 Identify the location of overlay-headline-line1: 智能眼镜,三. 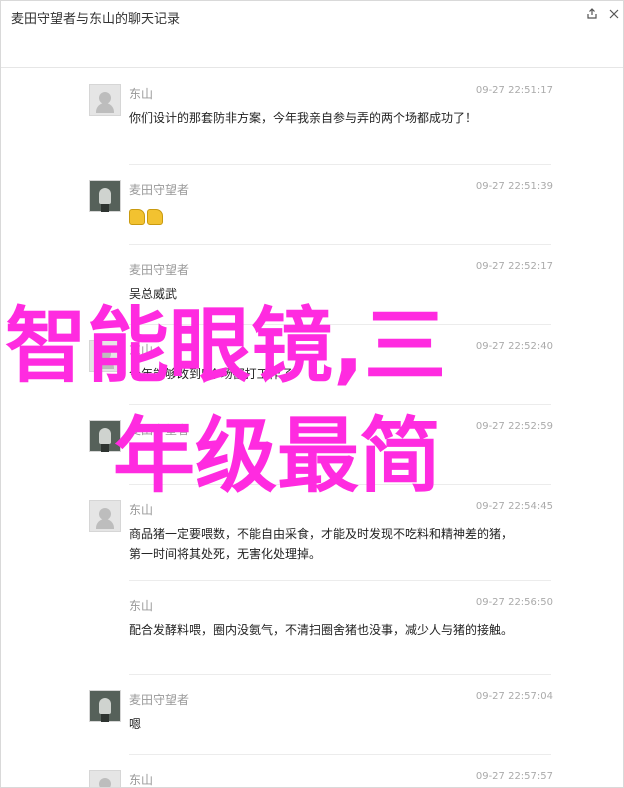
(226, 346).